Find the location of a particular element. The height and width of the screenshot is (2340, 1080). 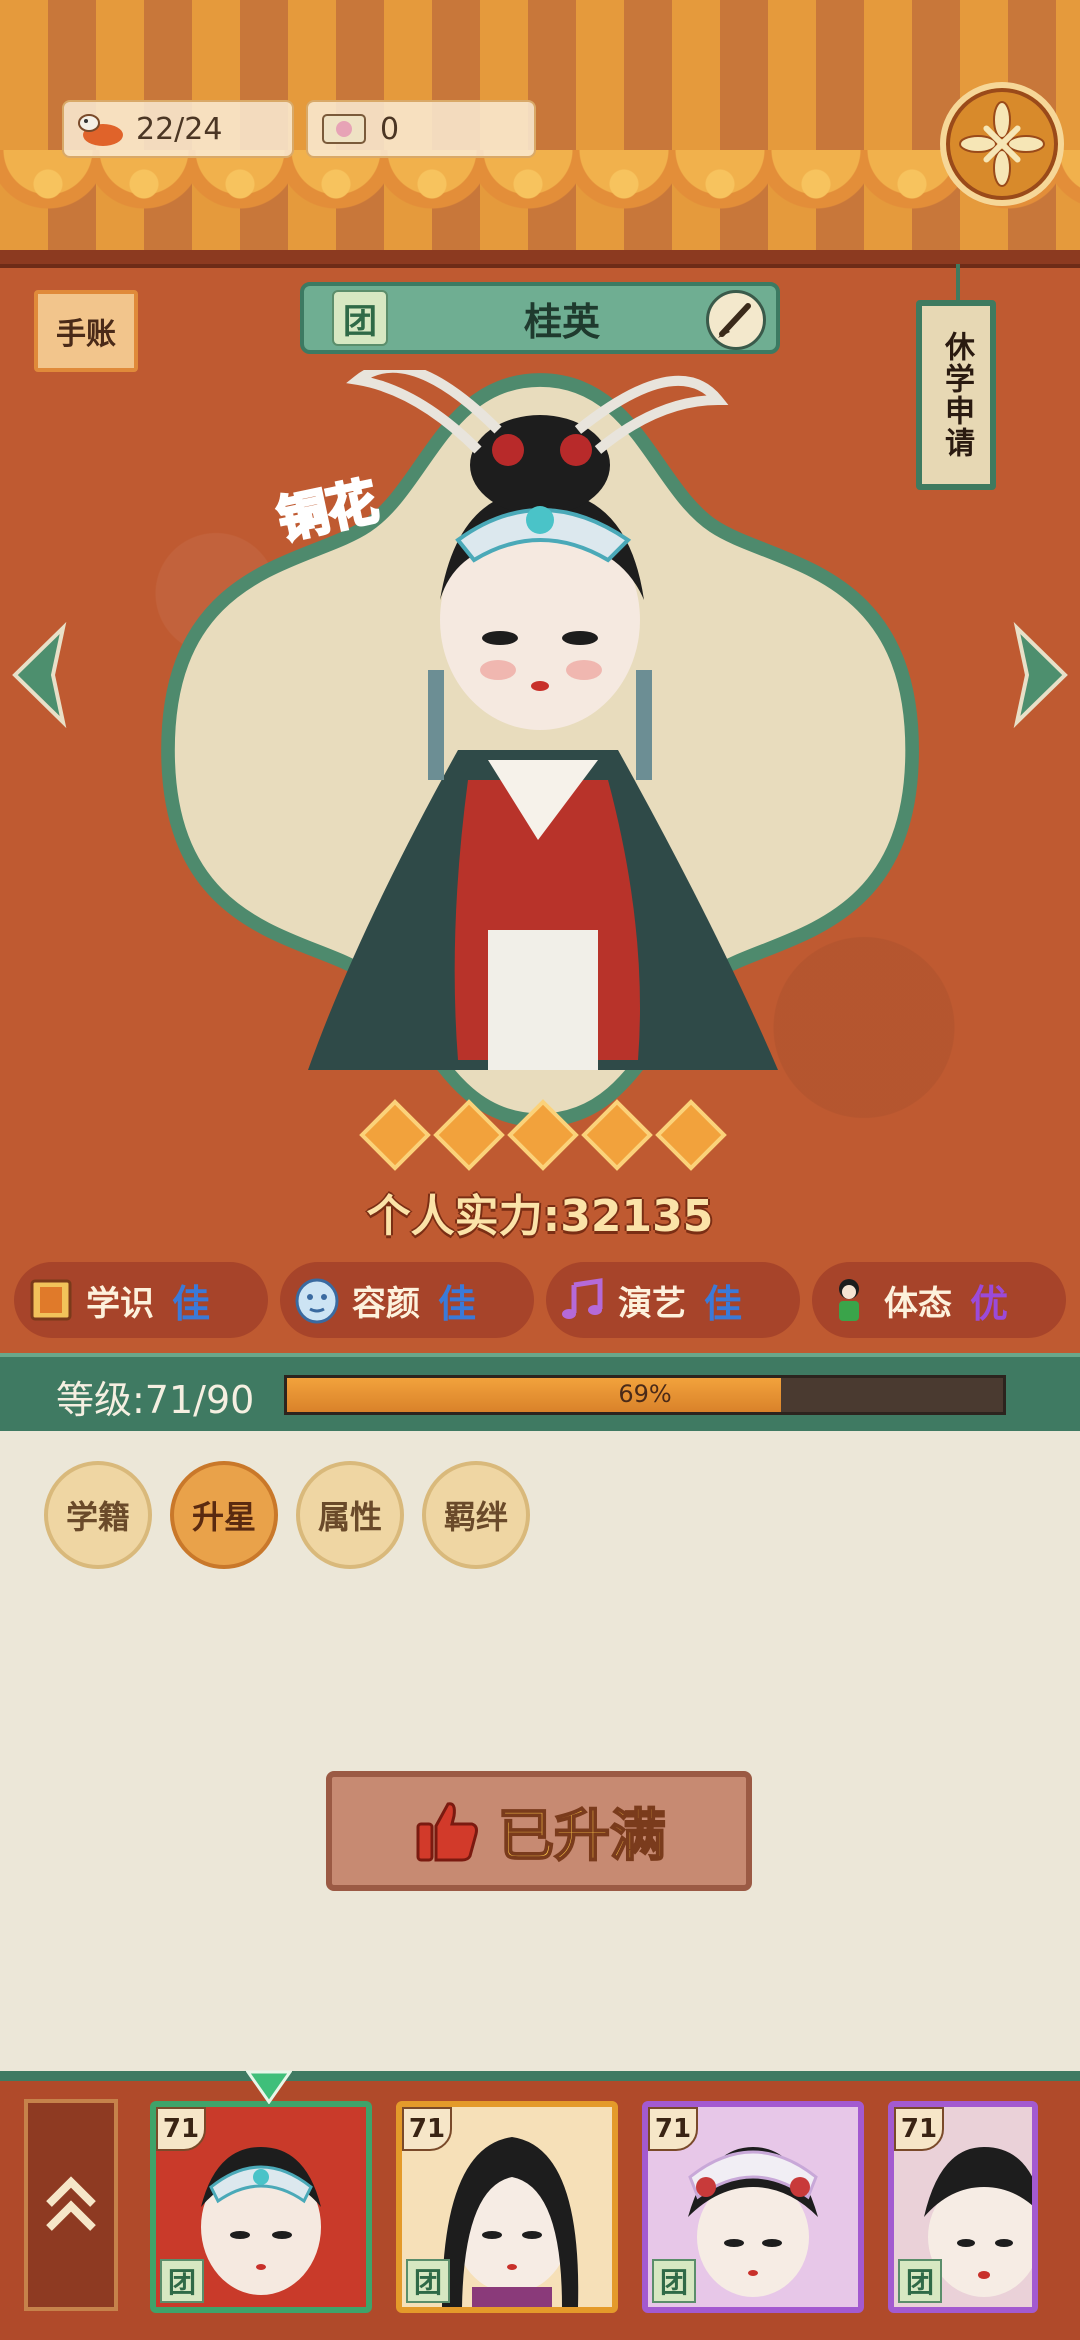

ticket-counter: 0 is located at coordinates (421, 129).